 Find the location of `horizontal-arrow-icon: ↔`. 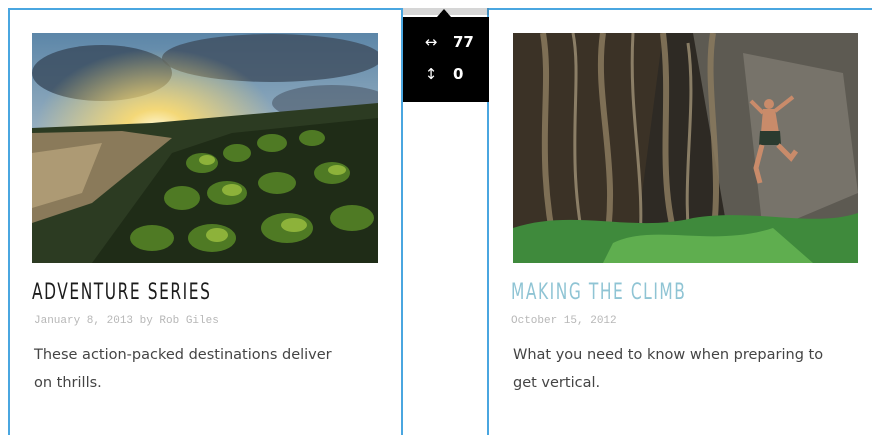

horizontal-arrow-icon: ↔ is located at coordinates (431, 42).